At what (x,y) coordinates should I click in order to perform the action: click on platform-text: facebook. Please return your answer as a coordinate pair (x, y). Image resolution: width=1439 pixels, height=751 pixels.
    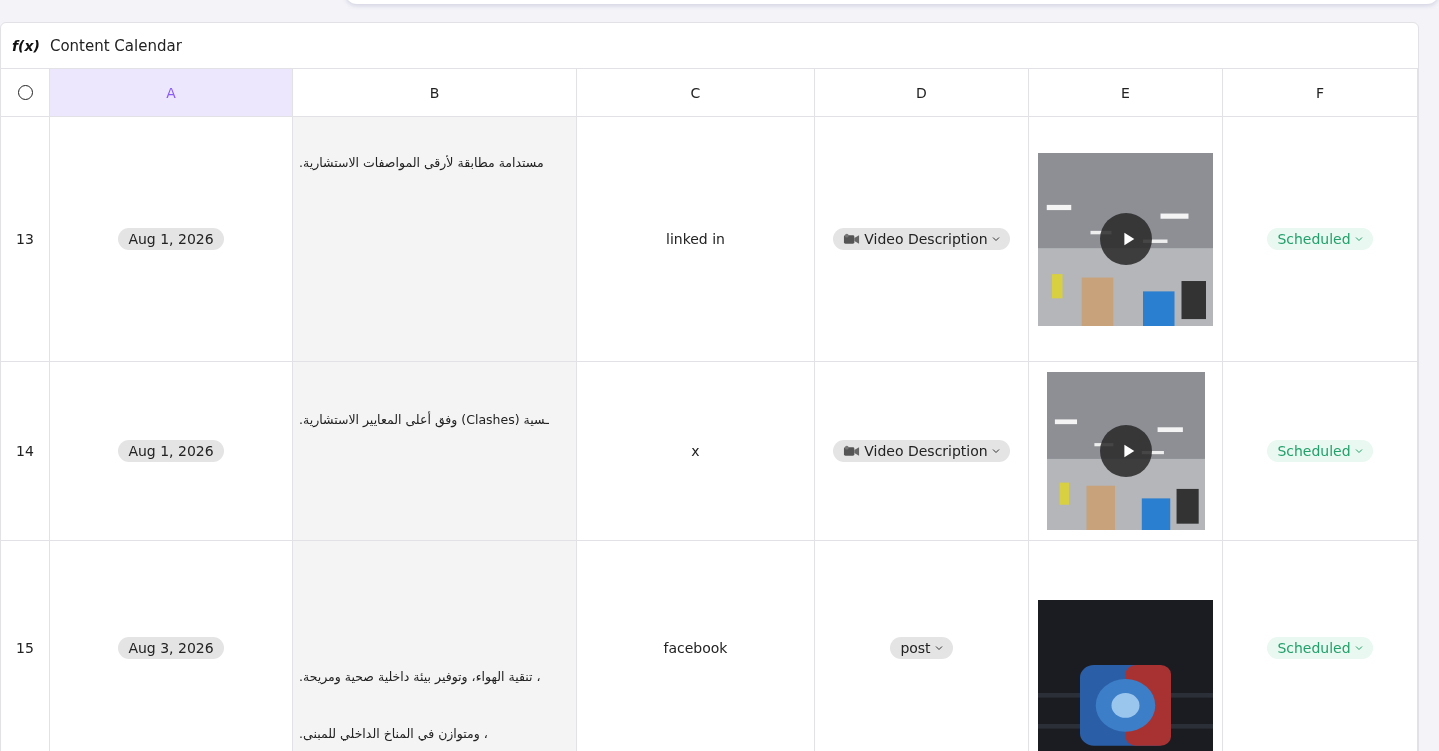
    Looking at the image, I should click on (695, 648).